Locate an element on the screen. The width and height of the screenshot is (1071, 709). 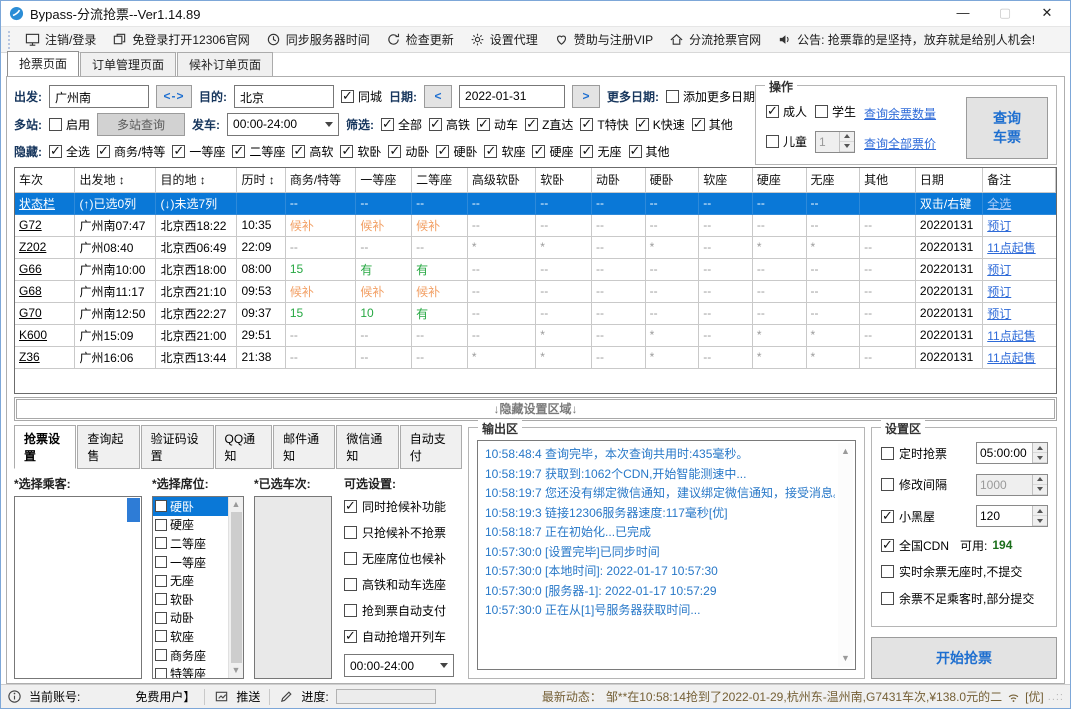
scrollbar-thumb is located at coordinates (236, 587).